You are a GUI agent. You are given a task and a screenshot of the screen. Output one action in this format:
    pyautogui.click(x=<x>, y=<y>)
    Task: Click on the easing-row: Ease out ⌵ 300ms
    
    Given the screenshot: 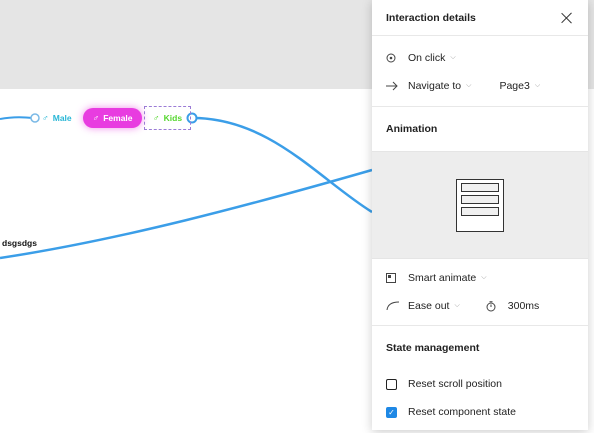 What is the action you would take?
    pyautogui.click(x=480, y=306)
    